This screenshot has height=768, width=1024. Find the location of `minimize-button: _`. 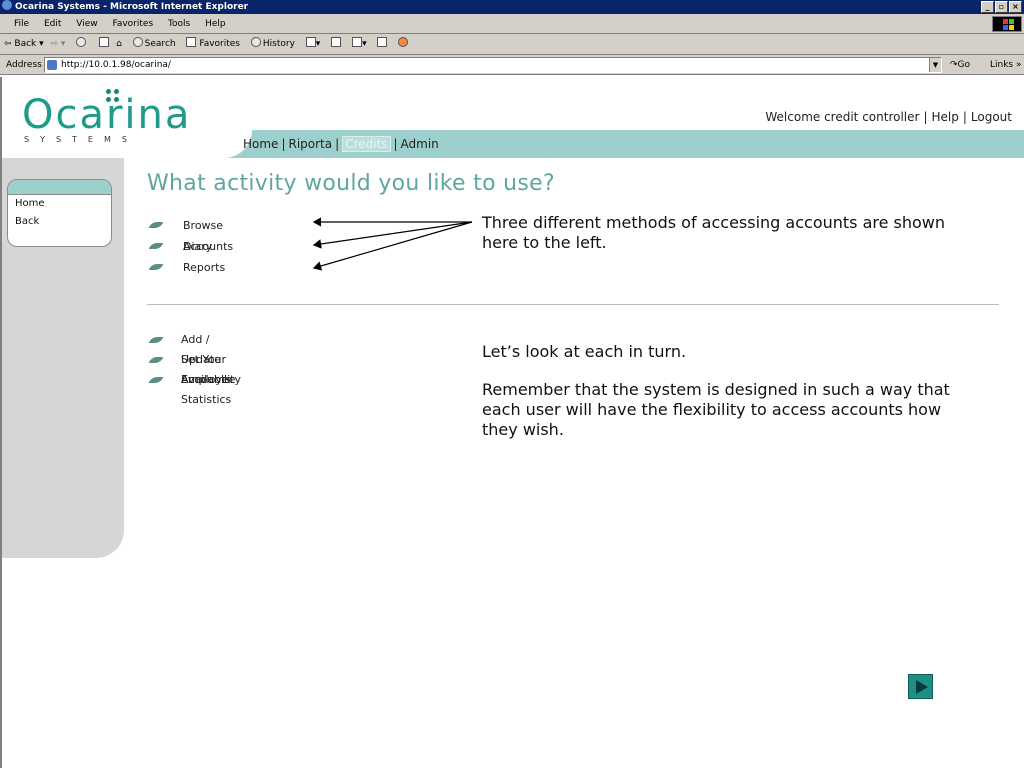

minimize-button: _ is located at coordinates (987, 7).